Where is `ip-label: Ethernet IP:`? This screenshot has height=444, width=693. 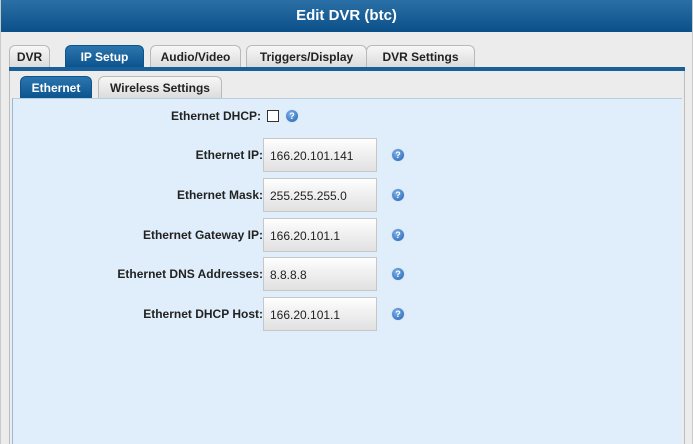
ip-label: Ethernet IP: is located at coordinates (229, 155).